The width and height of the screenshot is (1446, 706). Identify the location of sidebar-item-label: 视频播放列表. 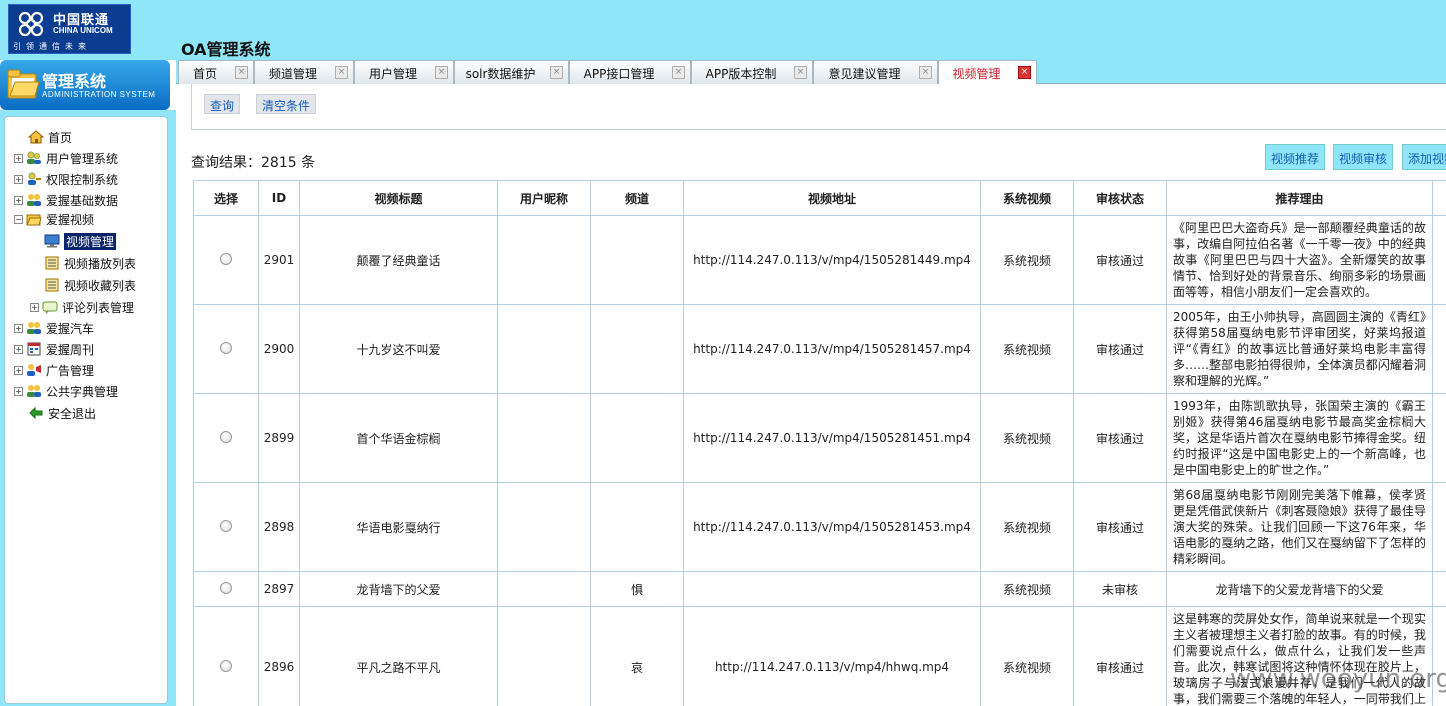
(100, 263).